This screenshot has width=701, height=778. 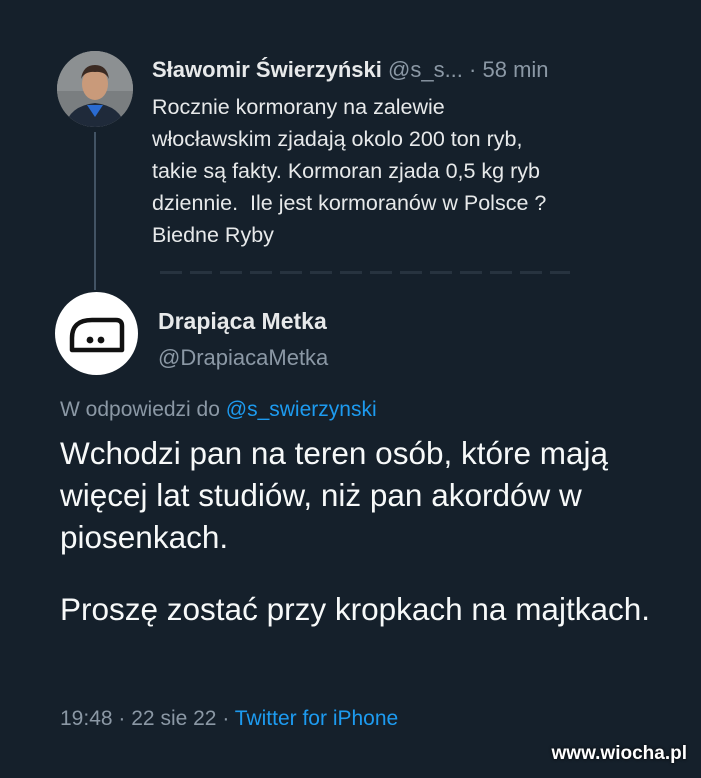 I want to click on tweet-source-link: Twitter for iPhone, so click(x=316, y=718).